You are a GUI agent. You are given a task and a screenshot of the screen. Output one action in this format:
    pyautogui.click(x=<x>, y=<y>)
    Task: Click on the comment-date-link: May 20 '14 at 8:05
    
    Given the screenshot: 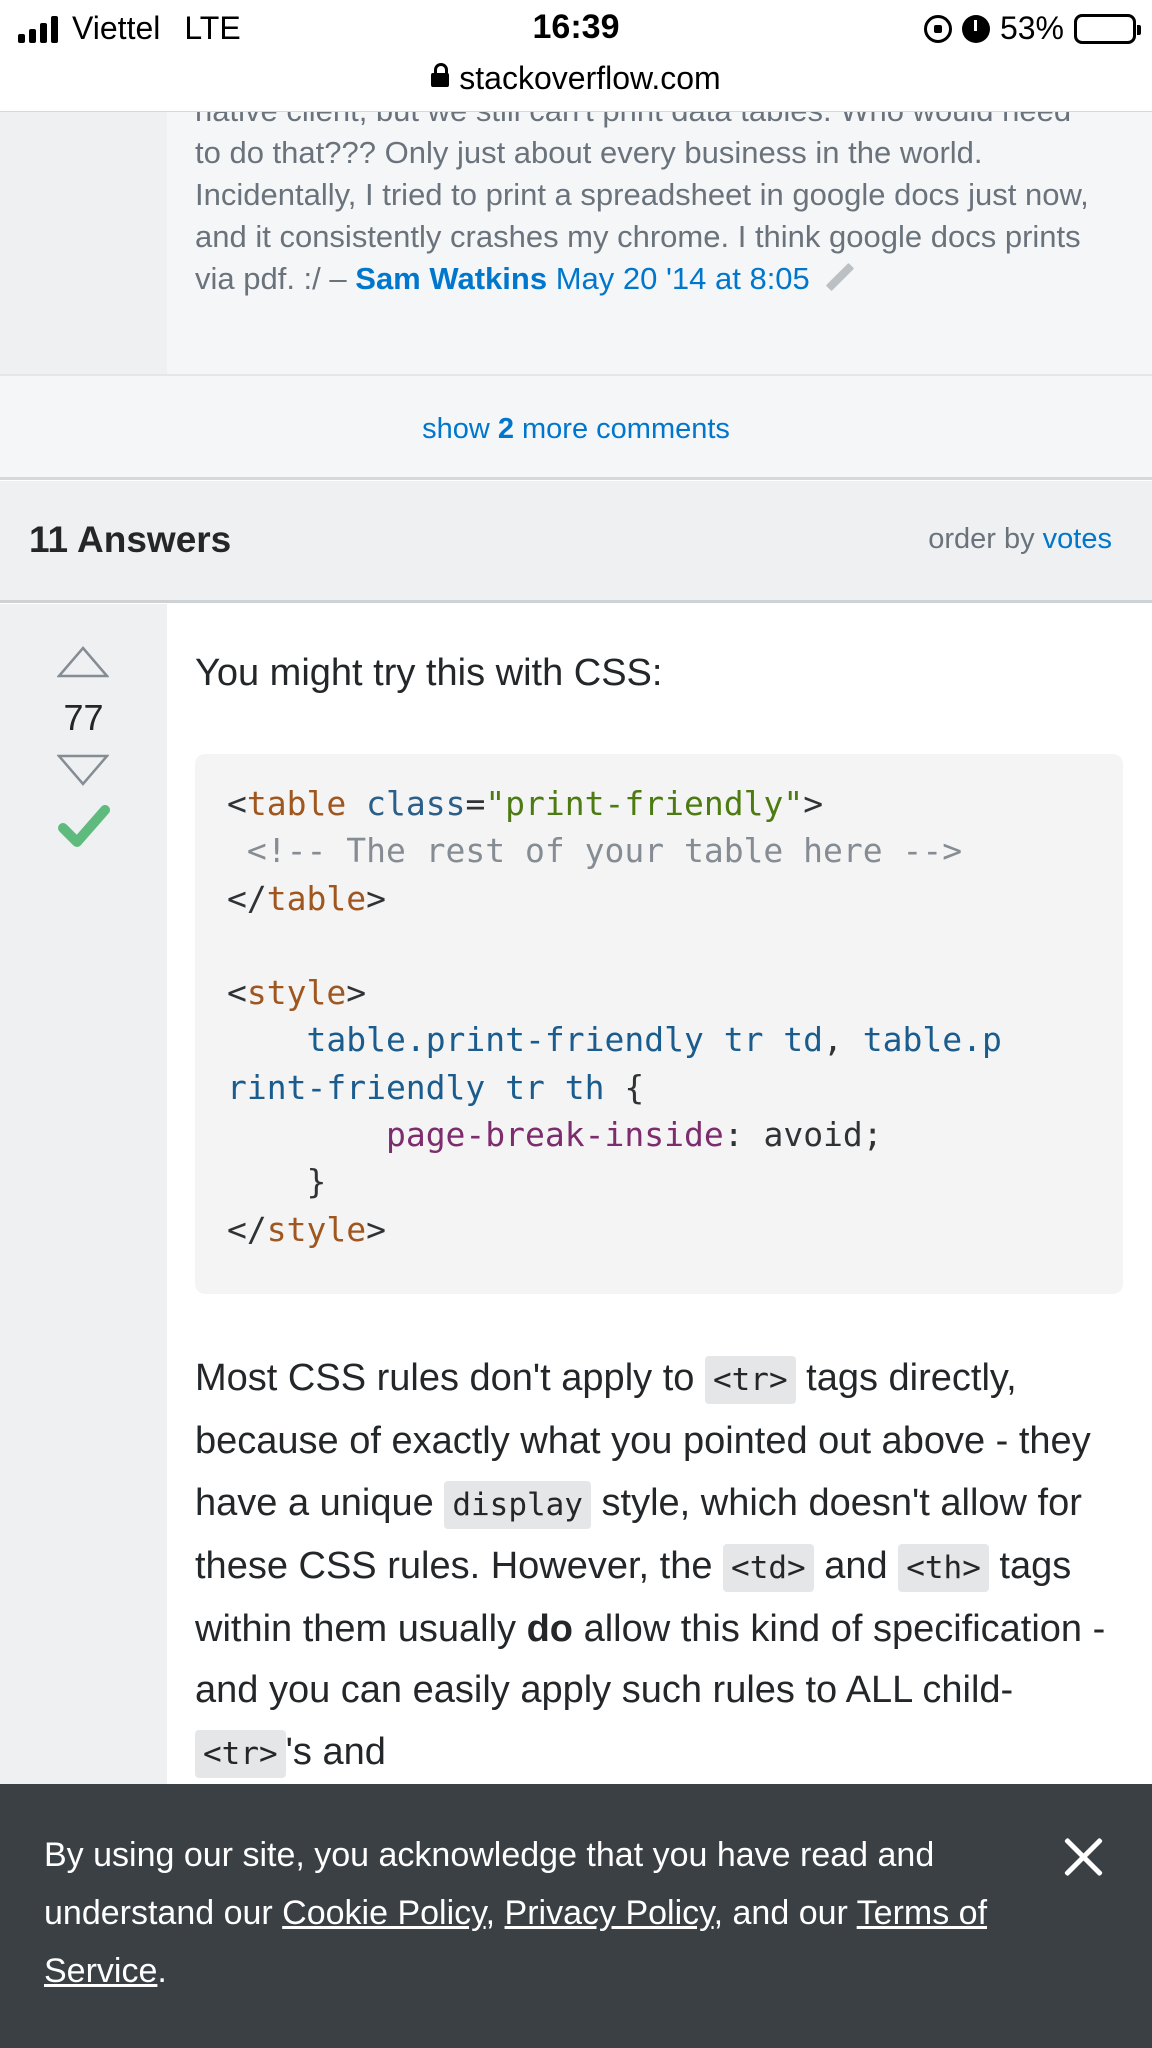 What is the action you would take?
    pyautogui.click(x=683, y=278)
    